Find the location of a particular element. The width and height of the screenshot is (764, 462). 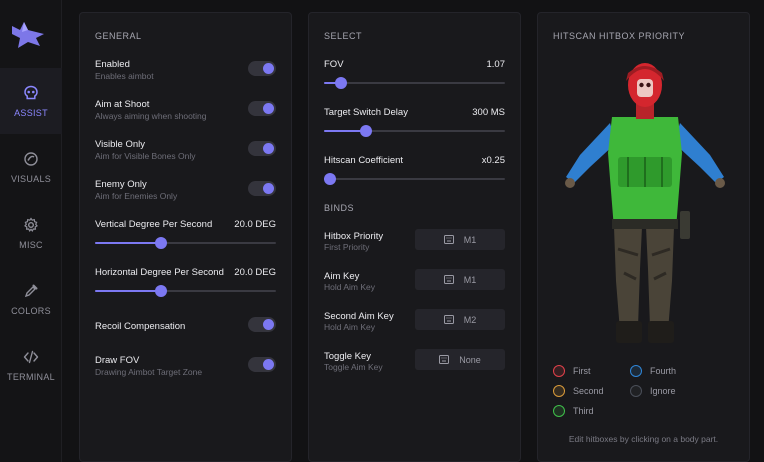

second-aim-key-title: Second Aim Key is located at coordinates (359, 316).